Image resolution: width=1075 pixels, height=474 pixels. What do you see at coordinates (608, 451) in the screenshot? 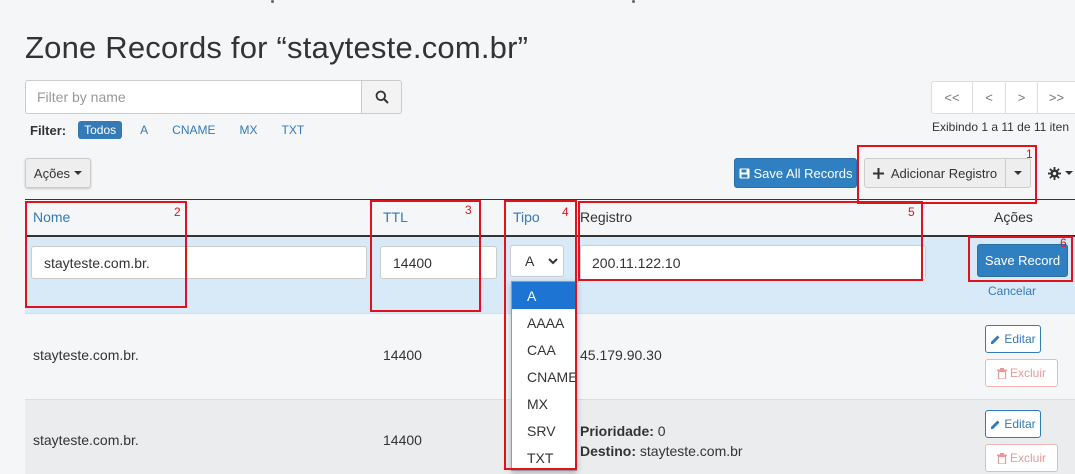
I see `destination-label: Destino:` at bounding box center [608, 451].